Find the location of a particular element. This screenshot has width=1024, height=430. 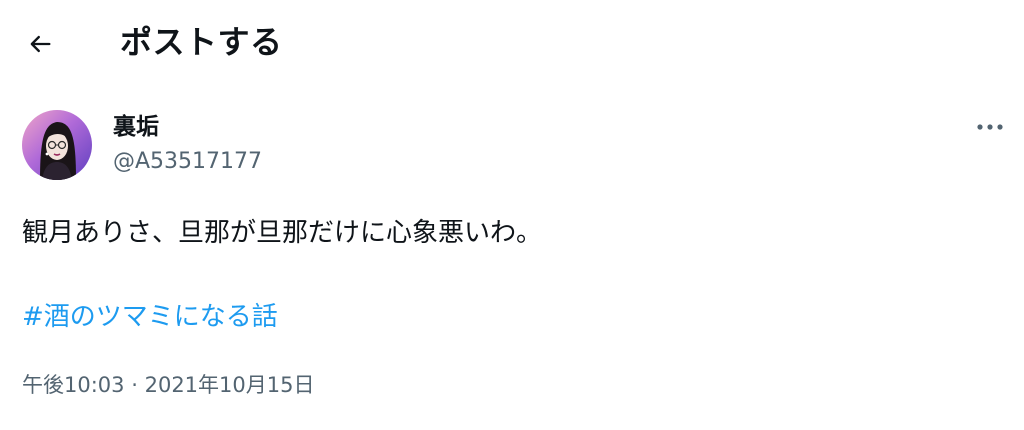

post-time: 午後10:03 is located at coordinates (73, 385).